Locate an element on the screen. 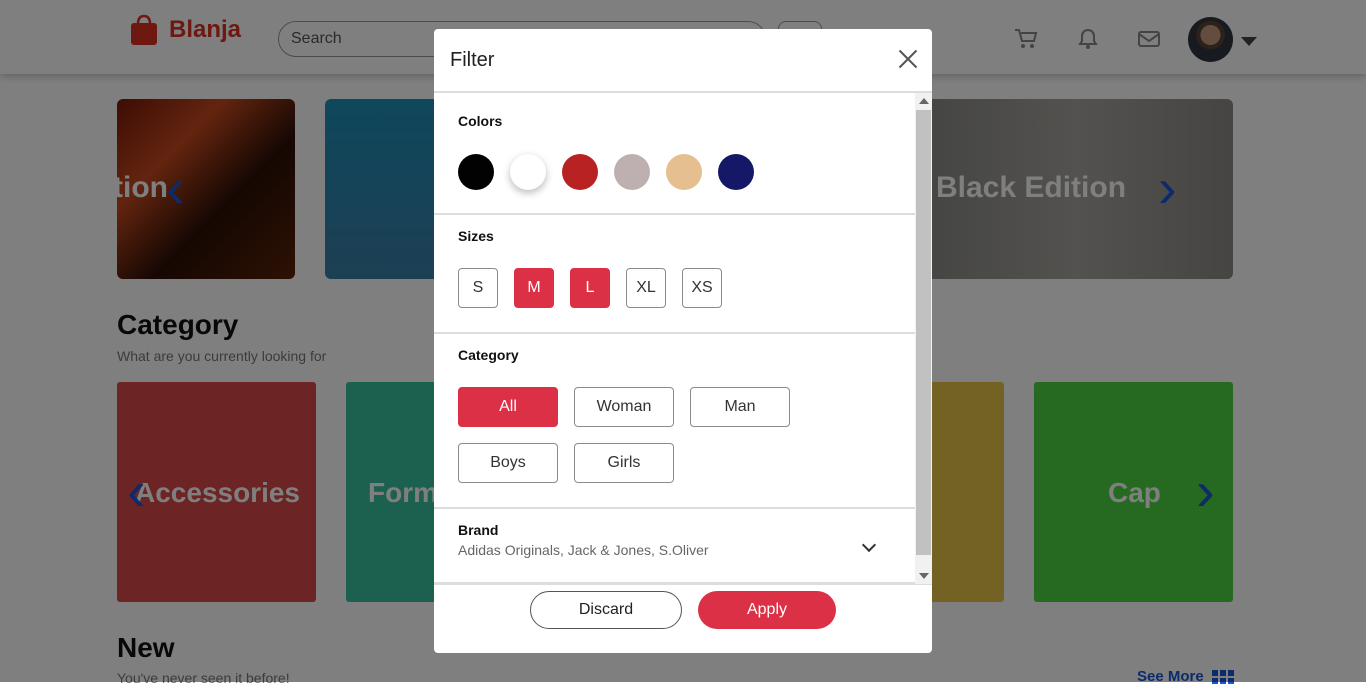  colors-section: Colors is located at coordinates (674, 154).